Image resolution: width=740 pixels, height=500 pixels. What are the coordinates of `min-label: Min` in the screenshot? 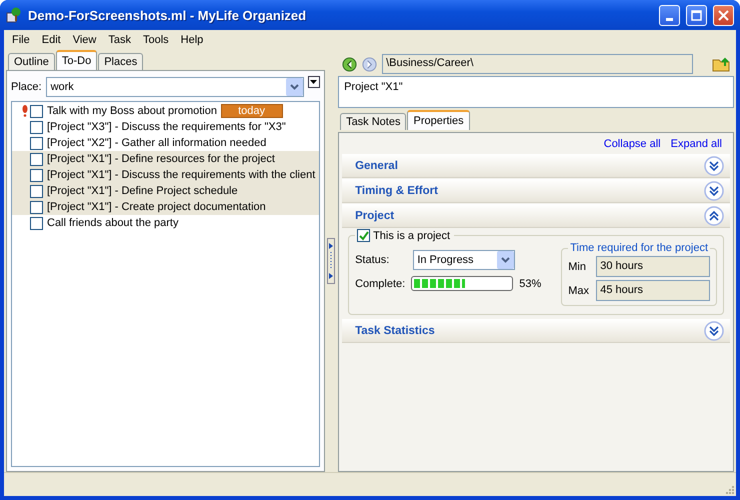 It's located at (577, 266).